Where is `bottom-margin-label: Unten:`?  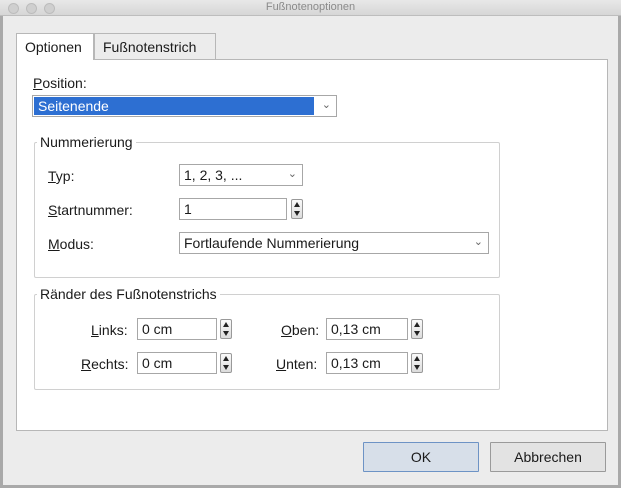 bottom-margin-label: Unten: is located at coordinates (297, 364).